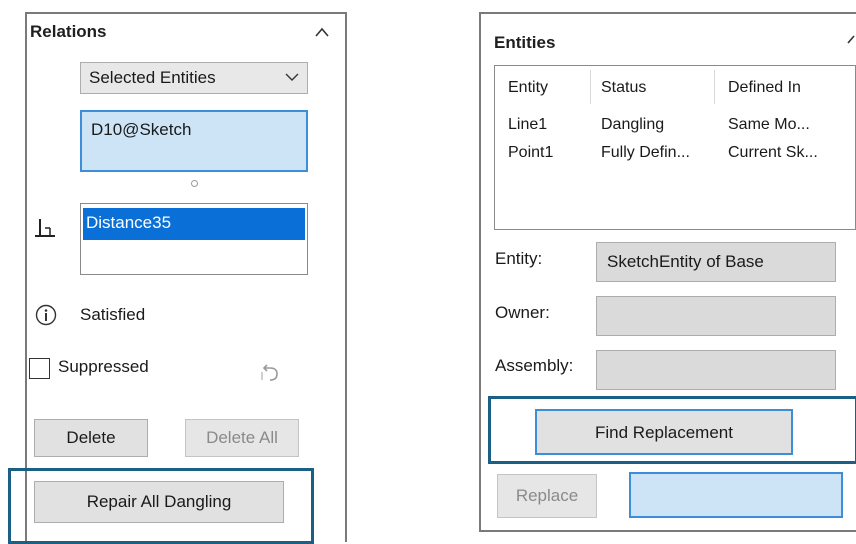  What do you see at coordinates (531, 152) in the screenshot?
I see `table-cell: Point1` at bounding box center [531, 152].